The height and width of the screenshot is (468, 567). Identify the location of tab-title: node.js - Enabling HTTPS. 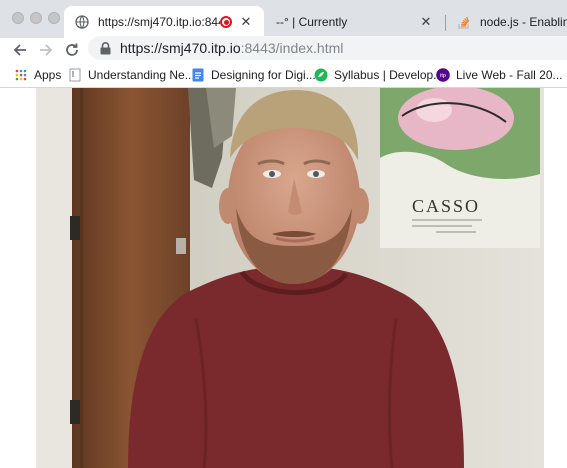
(523, 22).